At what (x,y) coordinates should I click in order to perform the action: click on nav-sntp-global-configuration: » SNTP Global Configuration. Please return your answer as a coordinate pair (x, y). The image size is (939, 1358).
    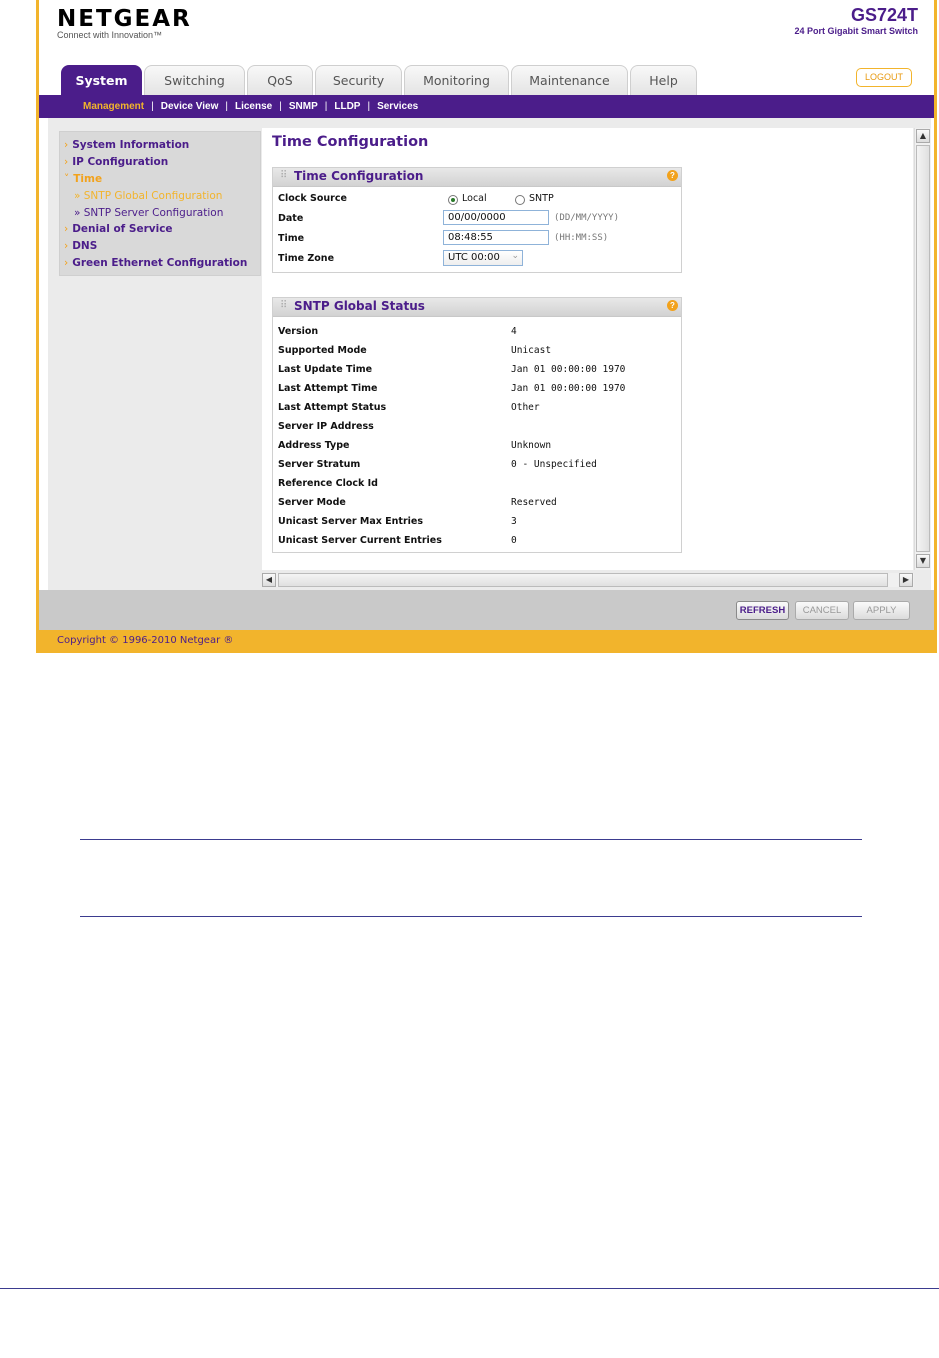
    Looking at the image, I should click on (148, 196).